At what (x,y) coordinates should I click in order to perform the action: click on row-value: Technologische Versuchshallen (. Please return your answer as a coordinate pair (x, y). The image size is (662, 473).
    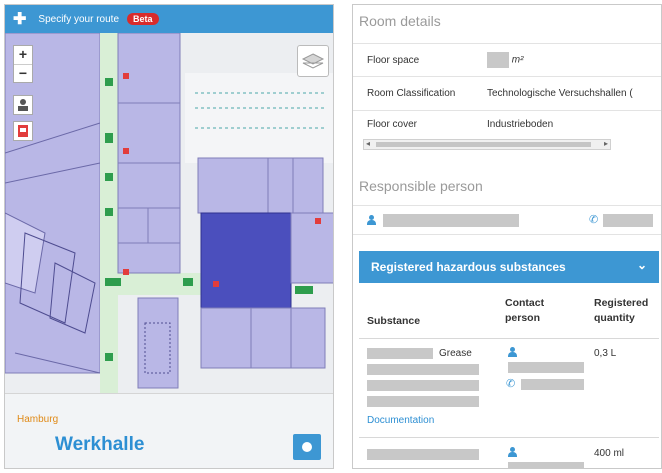
    Looking at the image, I should click on (560, 93).